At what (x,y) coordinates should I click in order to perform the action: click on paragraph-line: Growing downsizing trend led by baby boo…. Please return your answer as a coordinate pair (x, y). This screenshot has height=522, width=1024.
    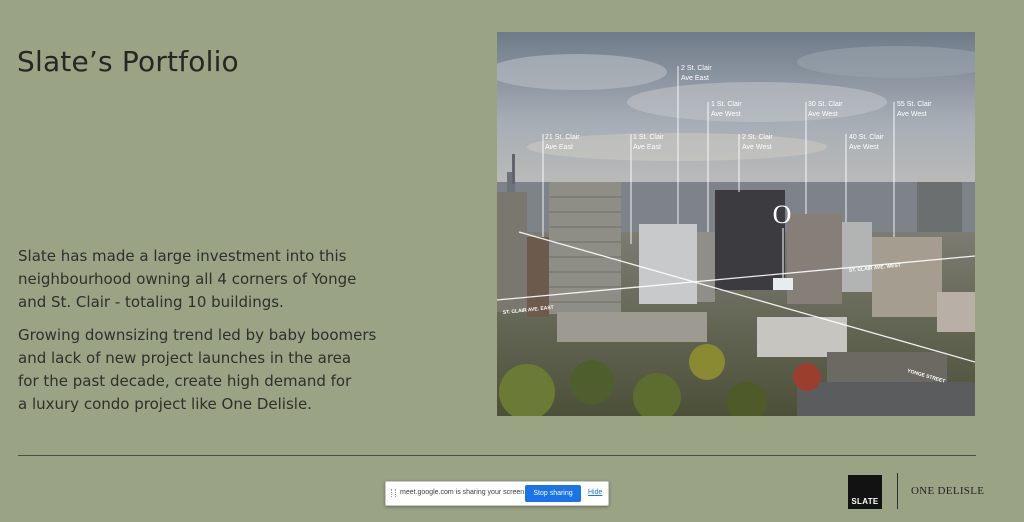
    Looking at the image, I should click on (197, 335).